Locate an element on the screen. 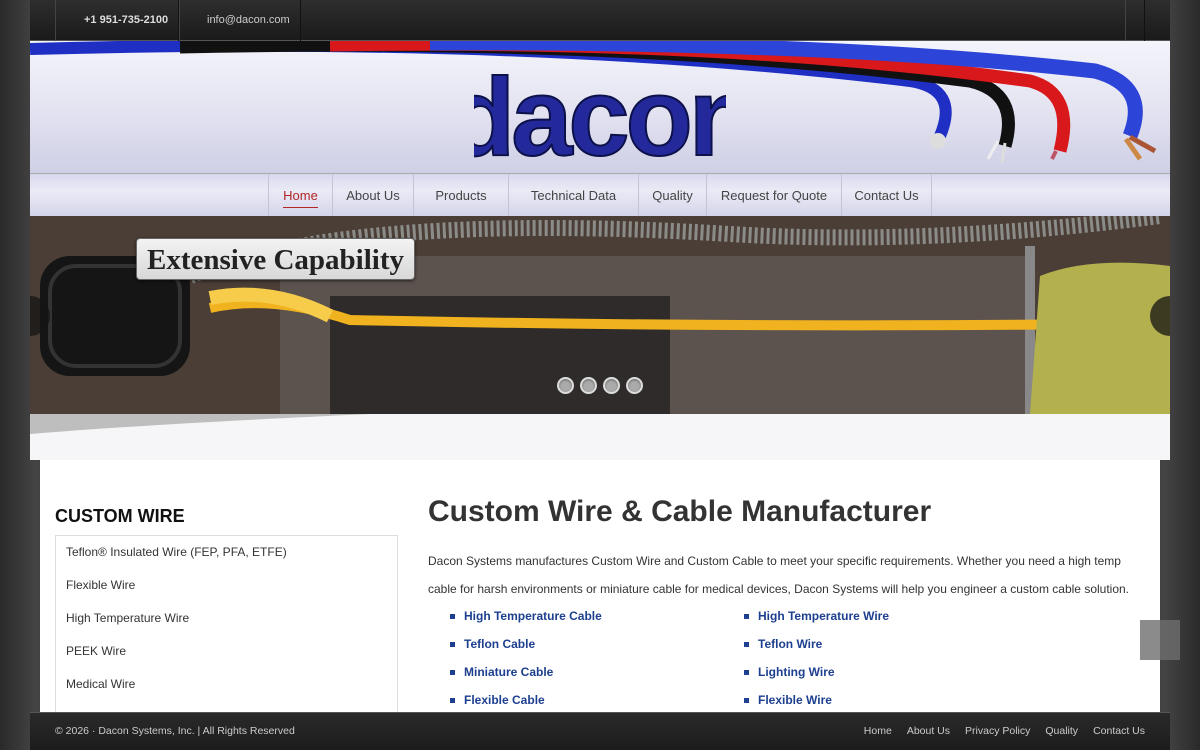 Image resolution: width=1200 pixels, height=750 pixels. nav-products: Products is located at coordinates (460, 195).